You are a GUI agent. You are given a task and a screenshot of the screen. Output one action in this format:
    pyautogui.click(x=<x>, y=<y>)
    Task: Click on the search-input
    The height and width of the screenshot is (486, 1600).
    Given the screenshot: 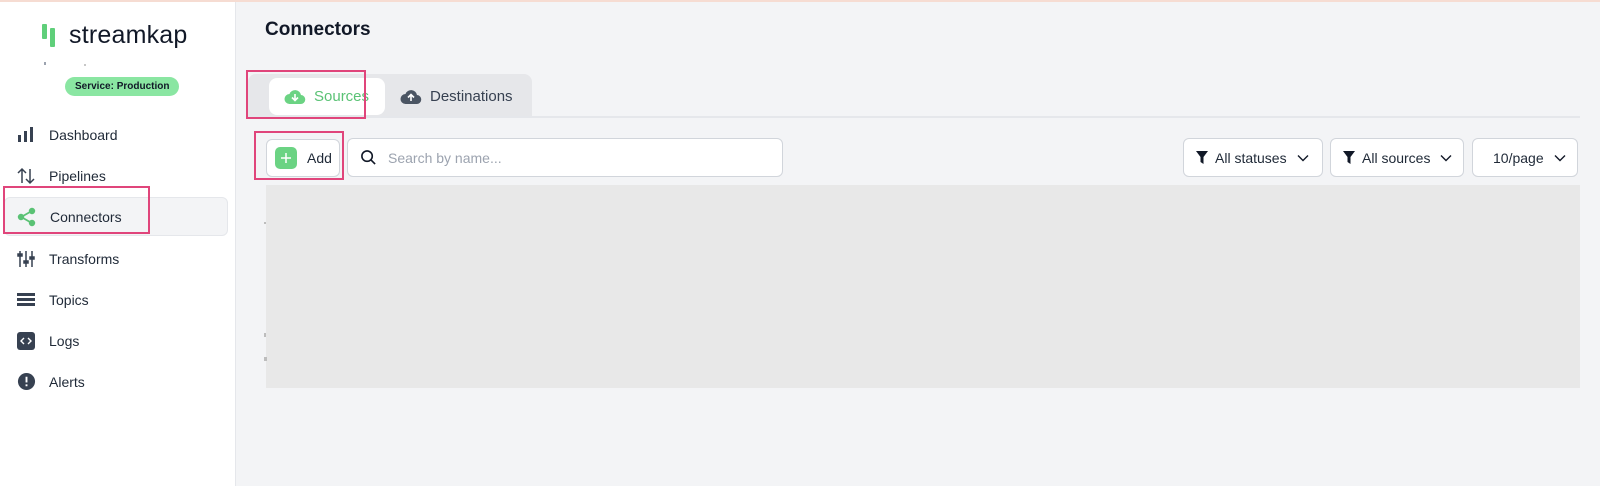 What is the action you would take?
    pyautogui.click(x=578, y=157)
    